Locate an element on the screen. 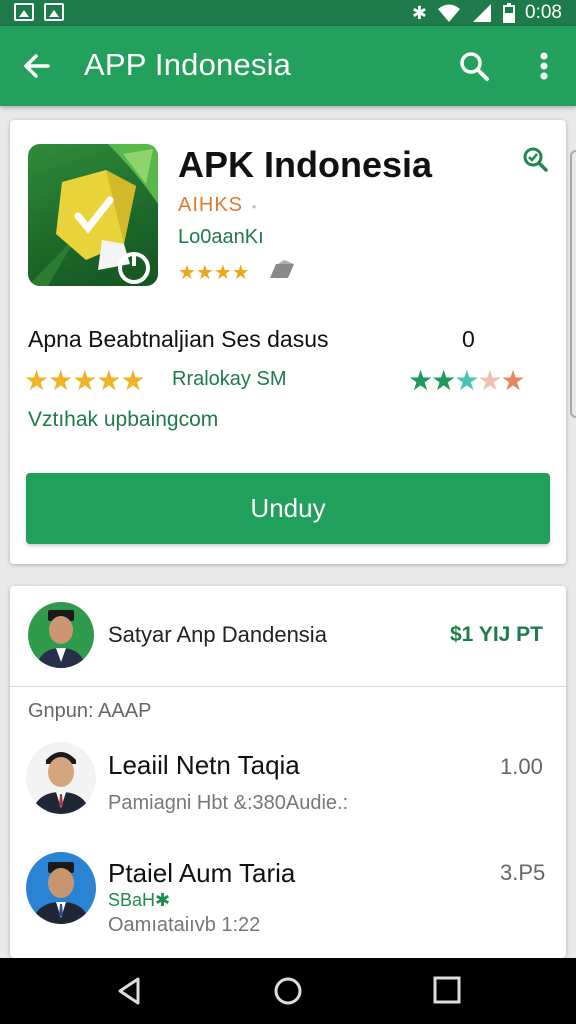 The width and height of the screenshot is (576, 1024). app-icon is located at coordinates (93, 215).